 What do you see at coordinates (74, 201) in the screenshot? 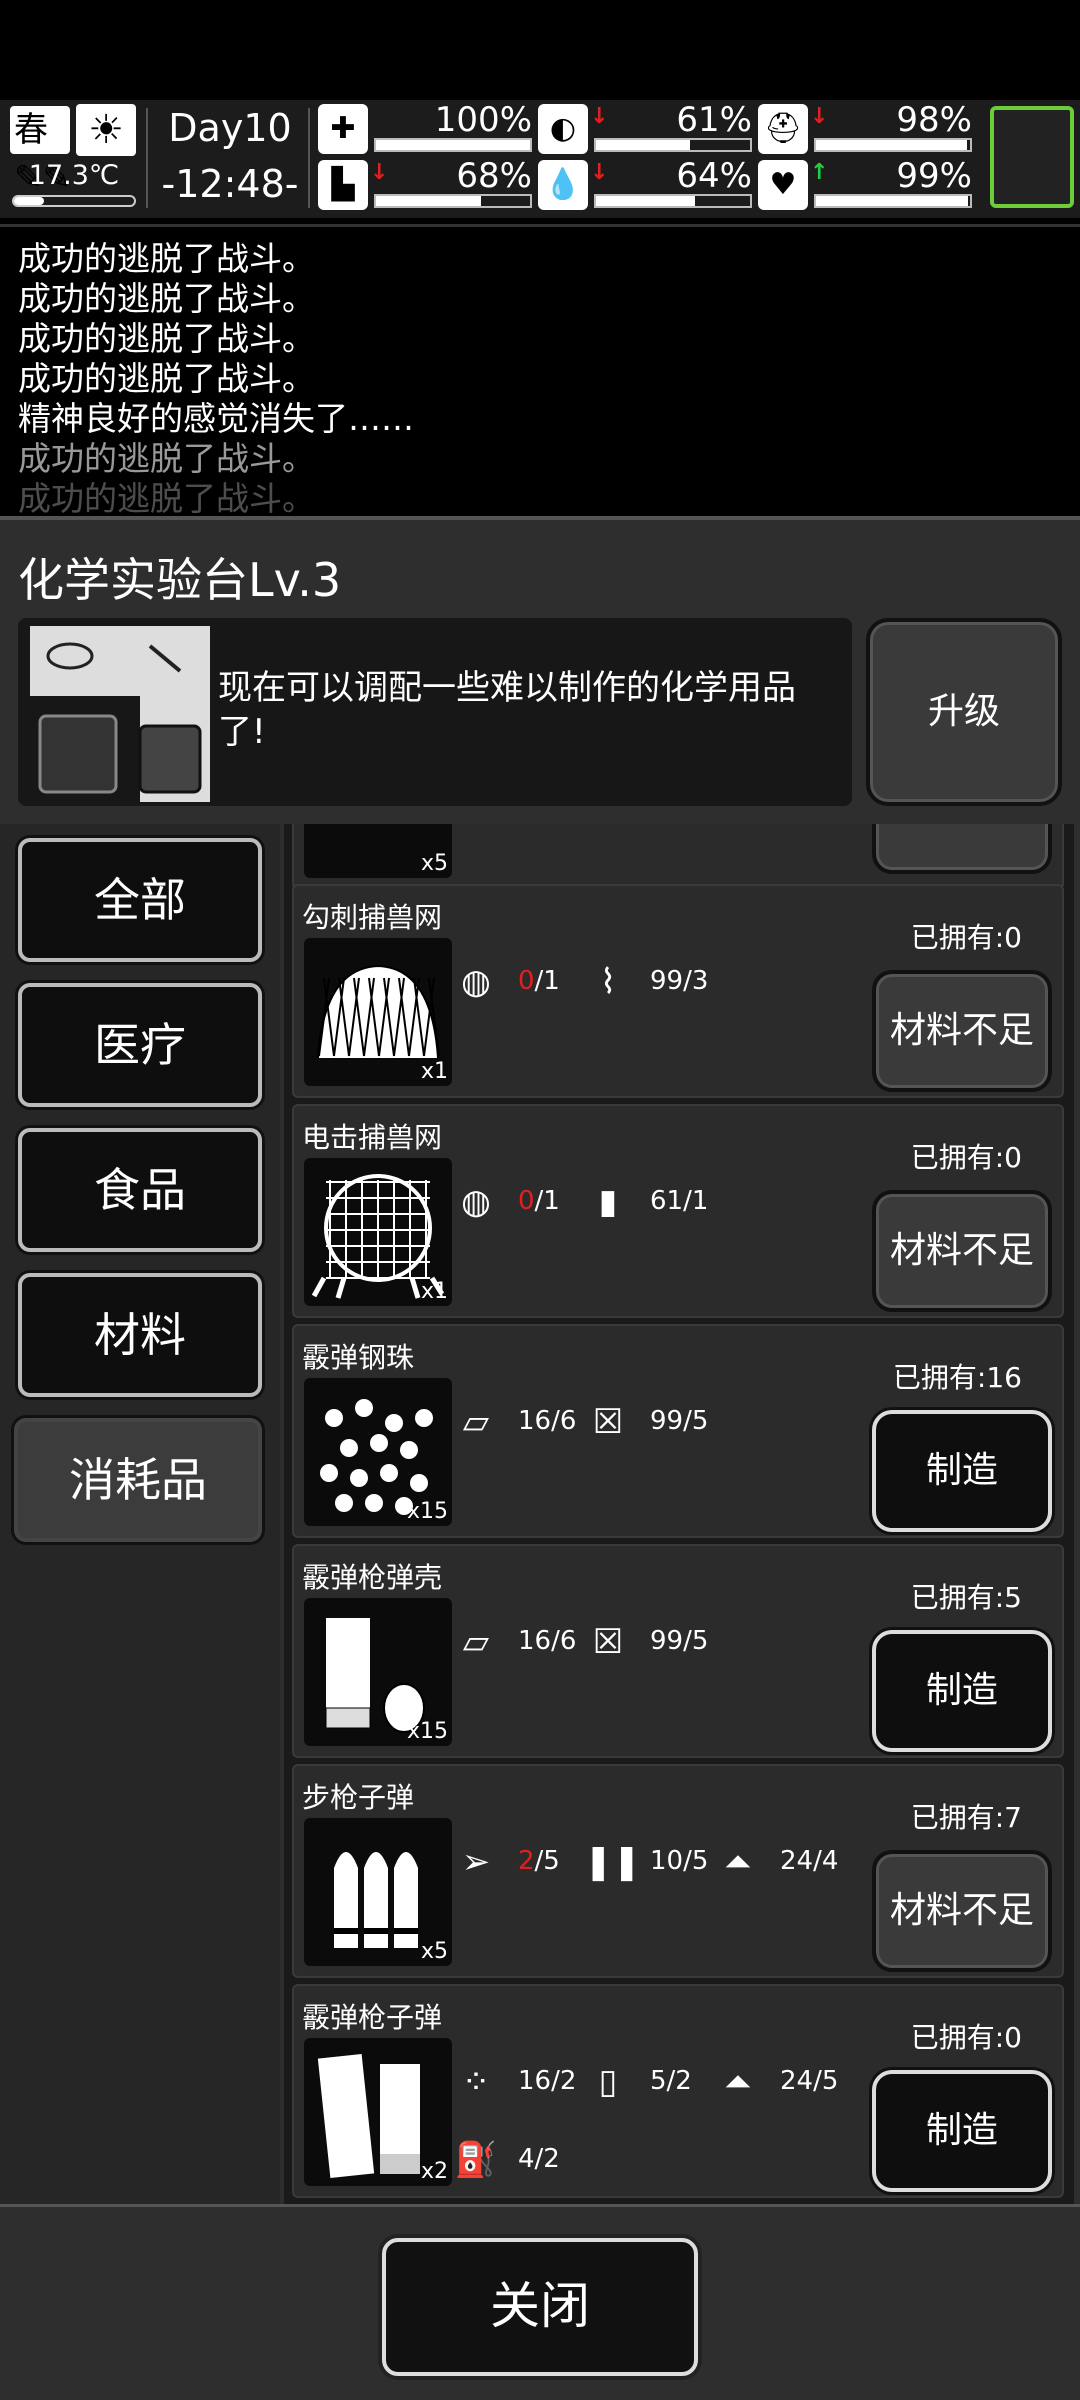
I see `temperature-bar` at bounding box center [74, 201].